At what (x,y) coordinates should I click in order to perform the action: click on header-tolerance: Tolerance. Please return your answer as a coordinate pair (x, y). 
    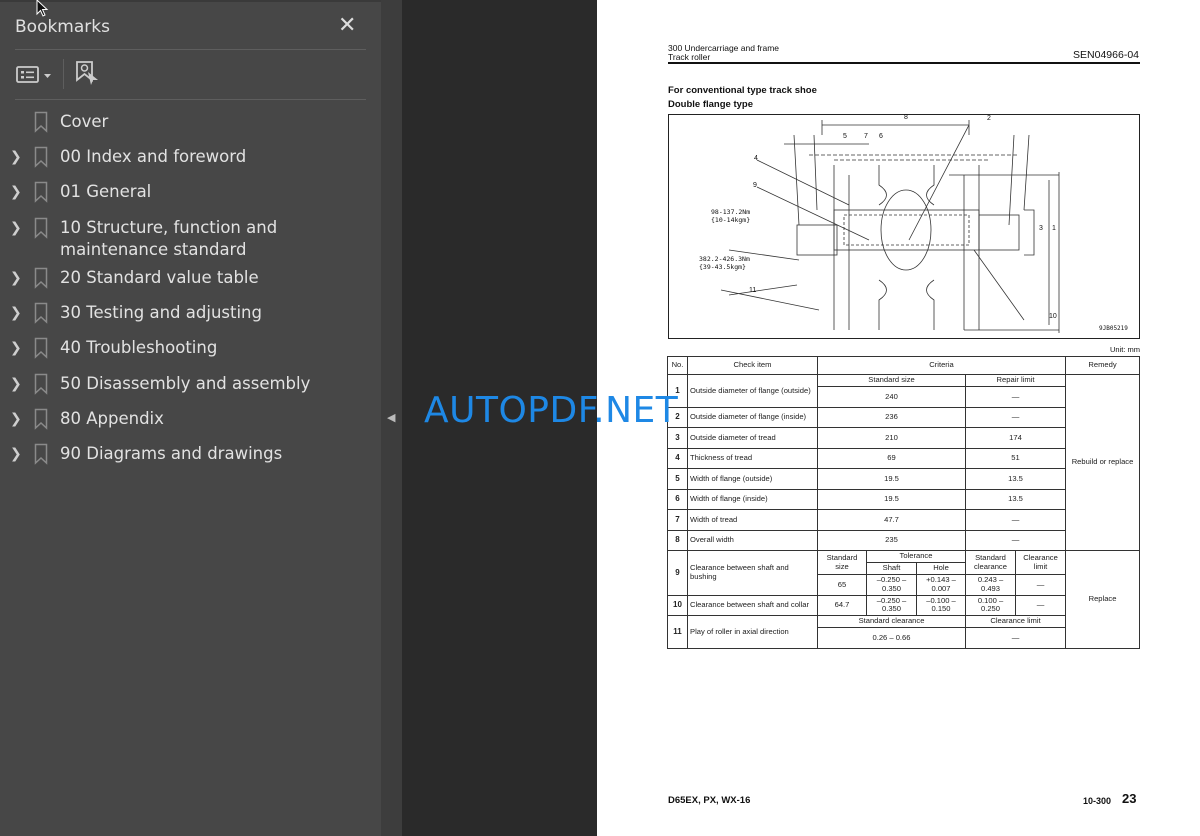
    Looking at the image, I should click on (916, 556).